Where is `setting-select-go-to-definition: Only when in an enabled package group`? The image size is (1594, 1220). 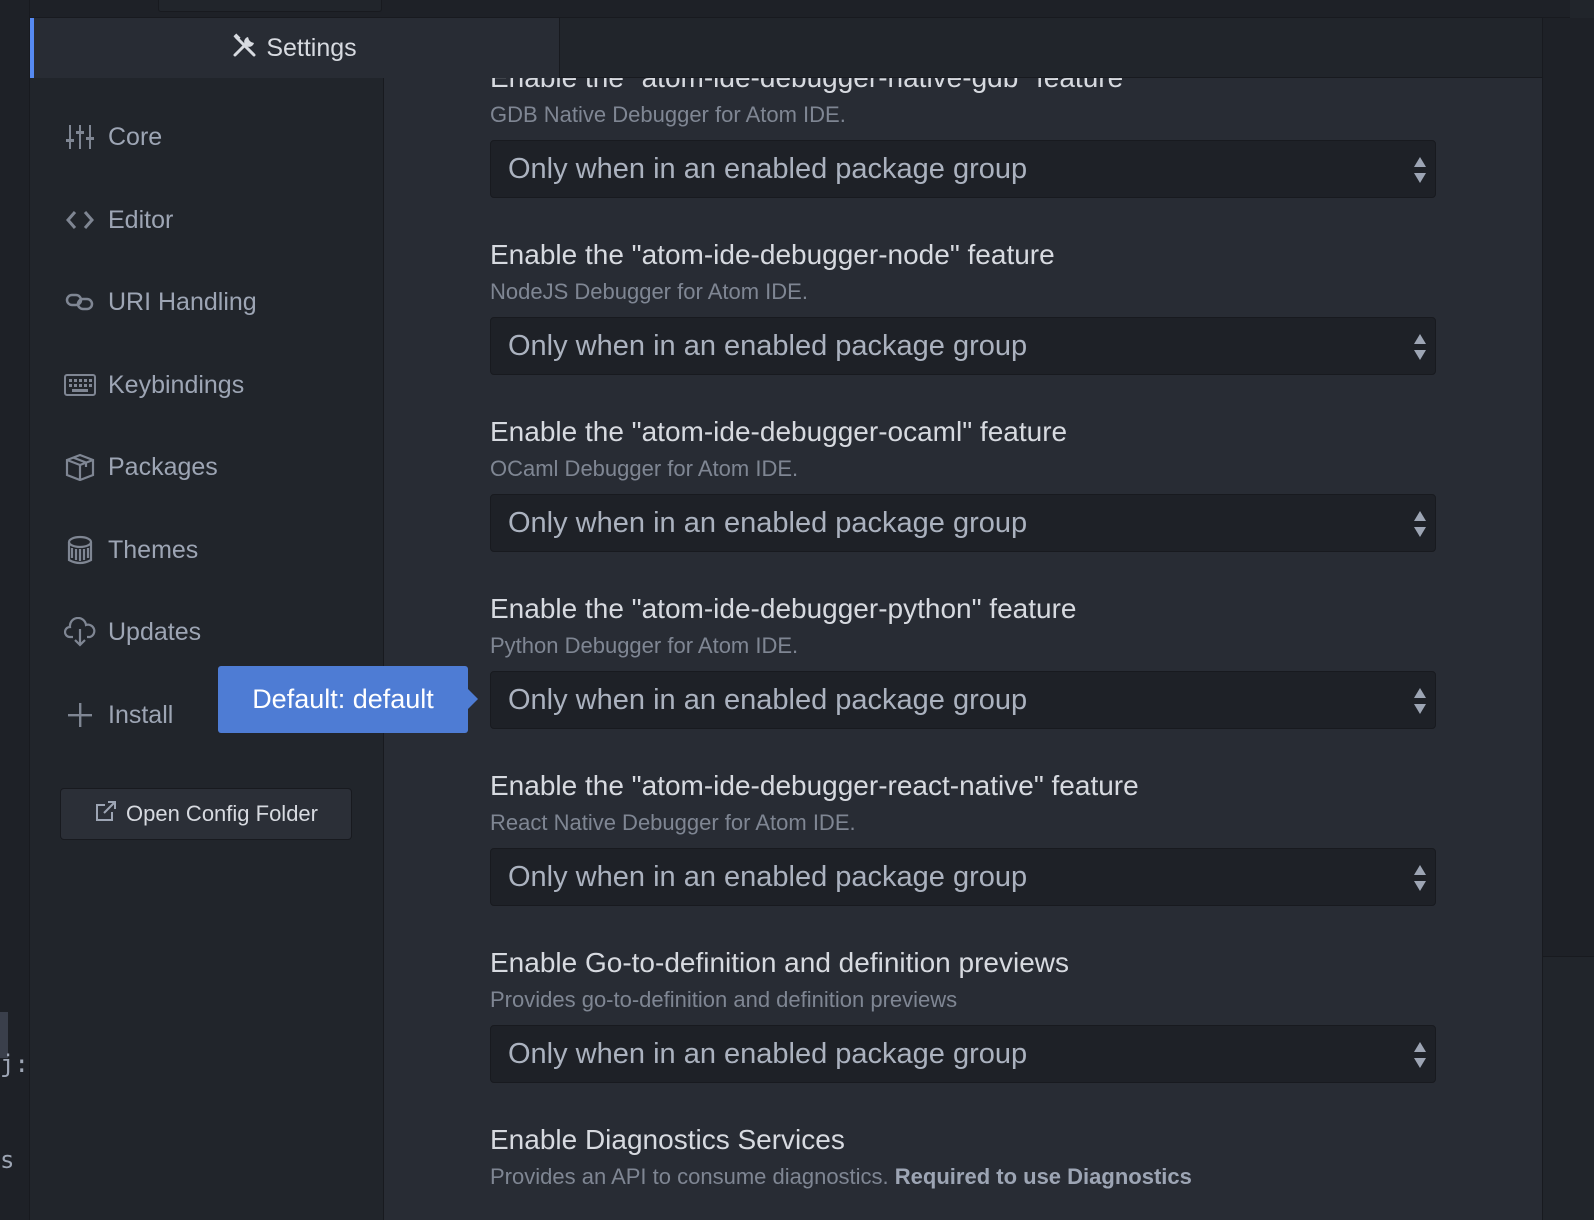
setting-select-go-to-definition: Only when in an enabled package group is located at coordinates (963, 1054).